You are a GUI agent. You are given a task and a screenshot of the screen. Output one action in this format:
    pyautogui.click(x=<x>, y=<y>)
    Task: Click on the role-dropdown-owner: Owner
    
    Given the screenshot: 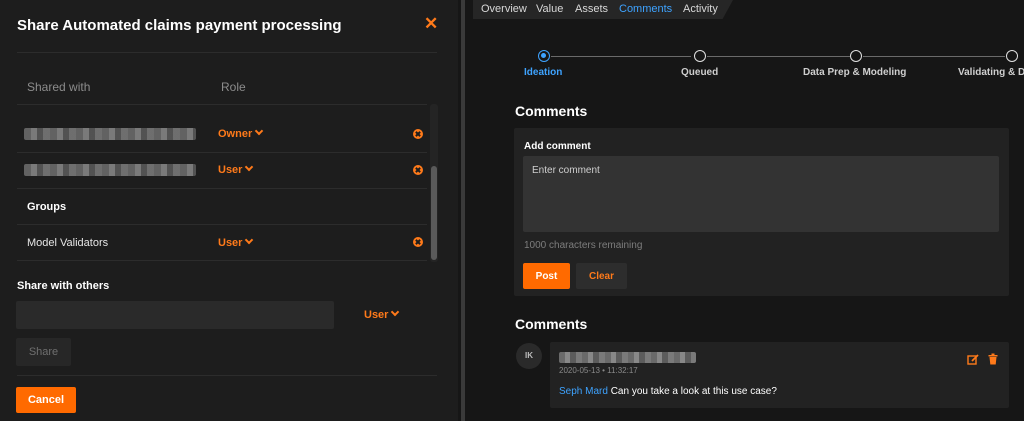 What is the action you would take?
    pyautogui.click(x=241, y=133)
    